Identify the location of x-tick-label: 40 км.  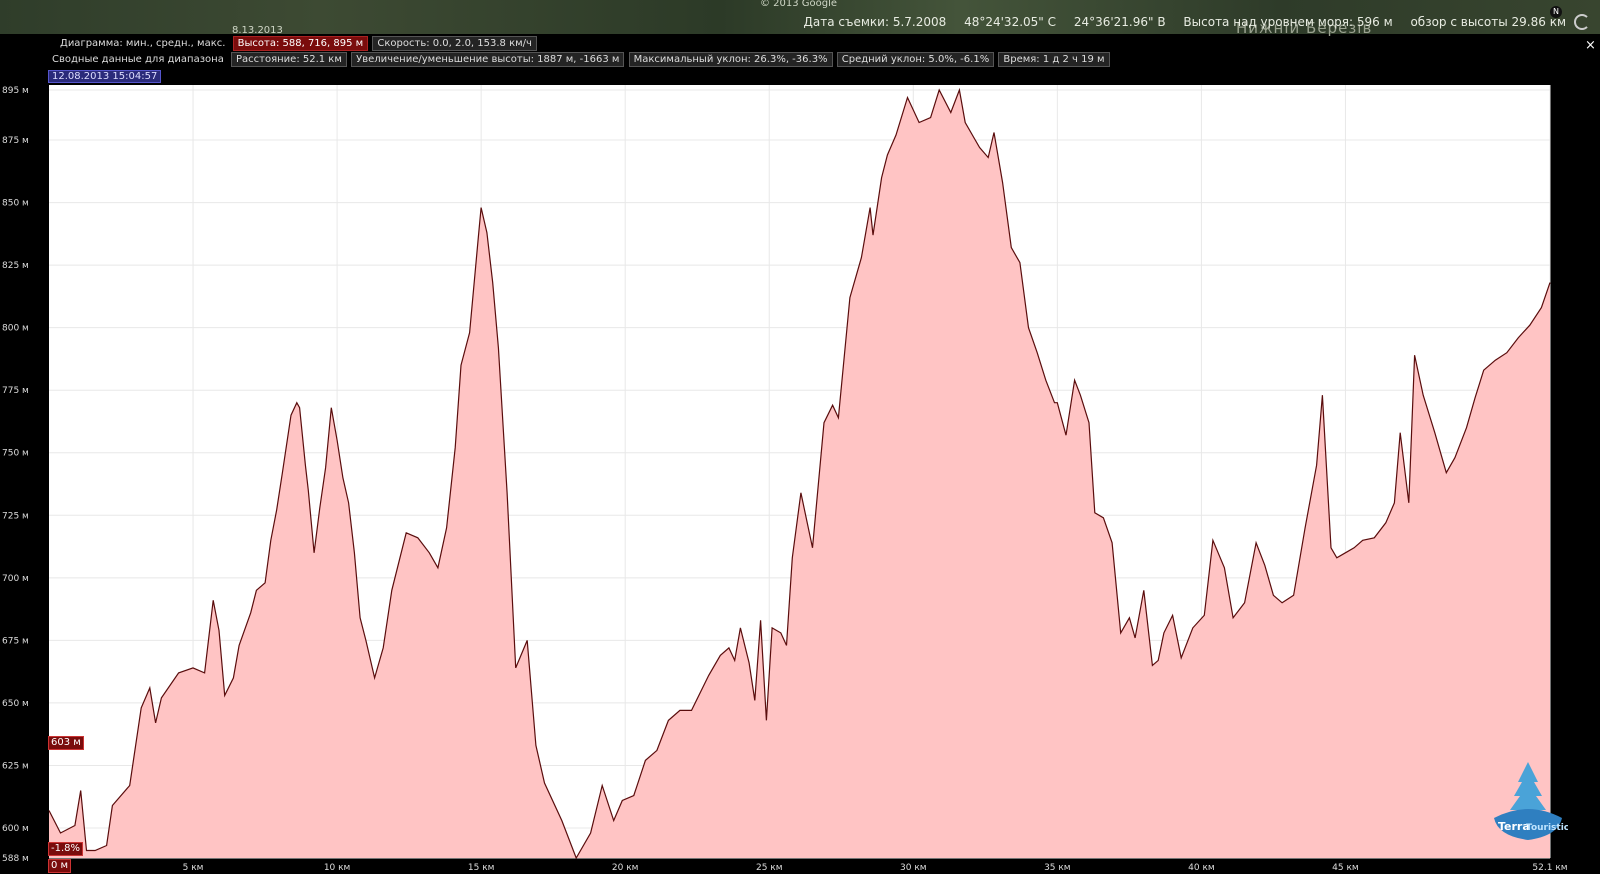
(1201, 868).